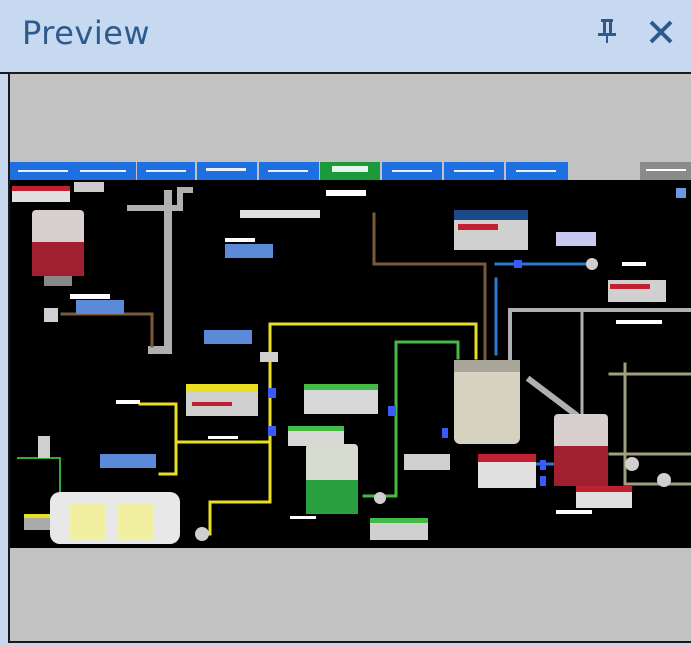 Image resolution: width=691 pixels, height=645 pixels. Describe the element at coordinates (86, 33) in the screenshot. I see `window-title: Preview` at that location.